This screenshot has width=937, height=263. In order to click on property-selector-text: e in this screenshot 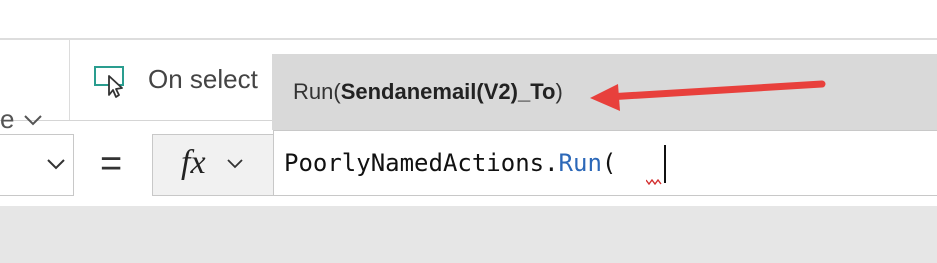, I will do `click(7, 119)`.